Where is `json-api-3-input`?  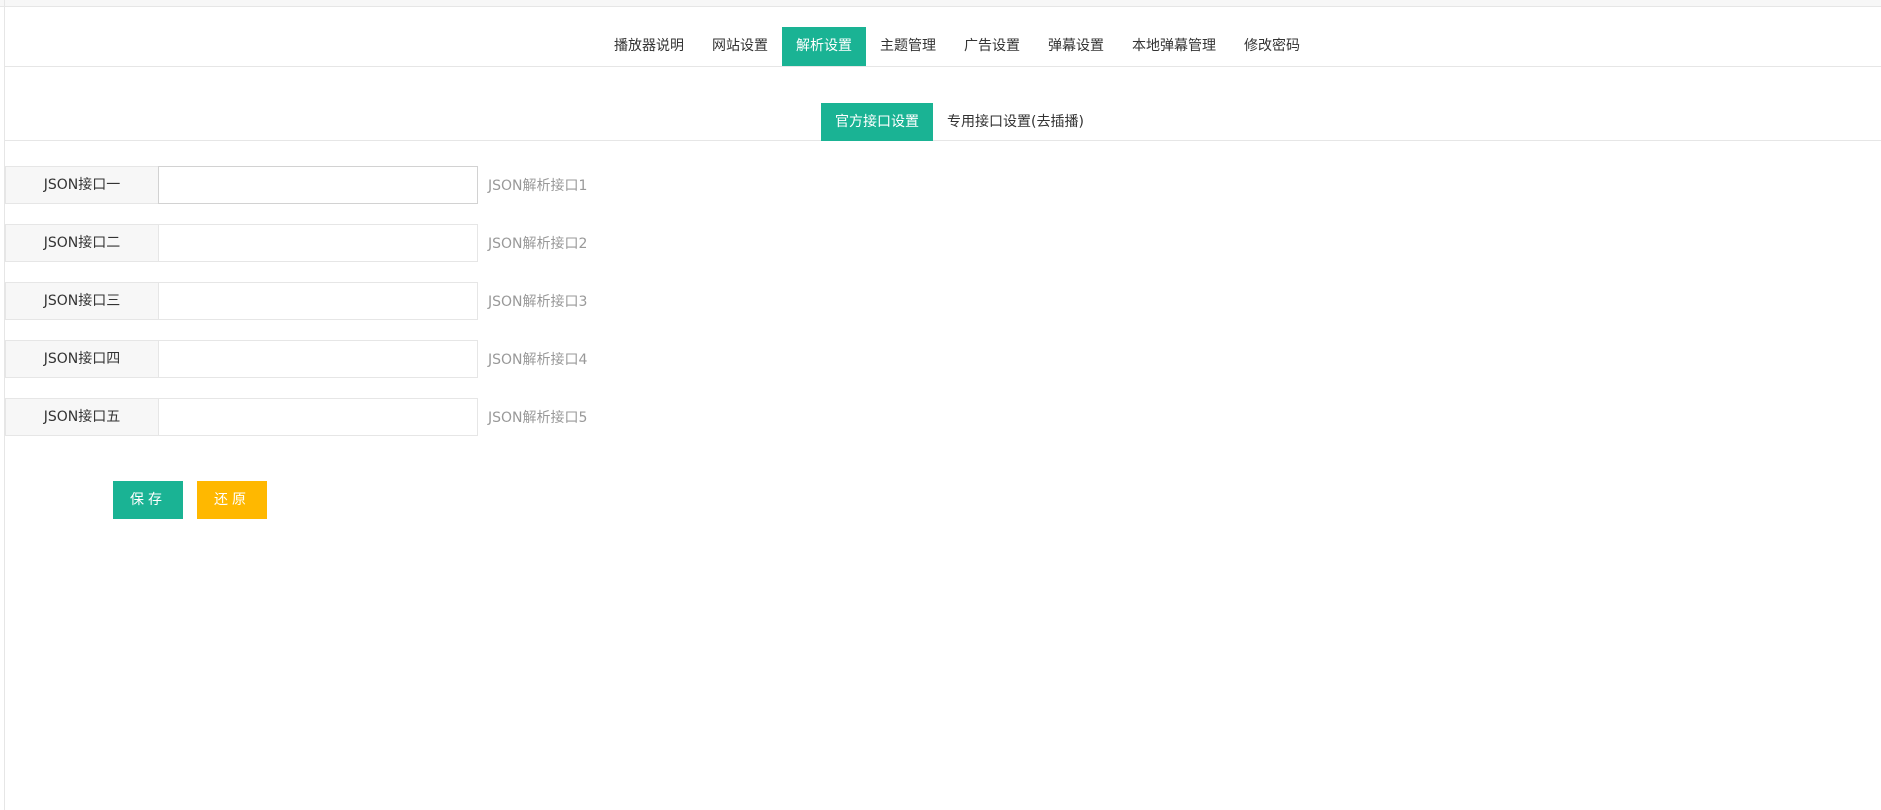
json-api-3-input is located at coordinates (318, 301).